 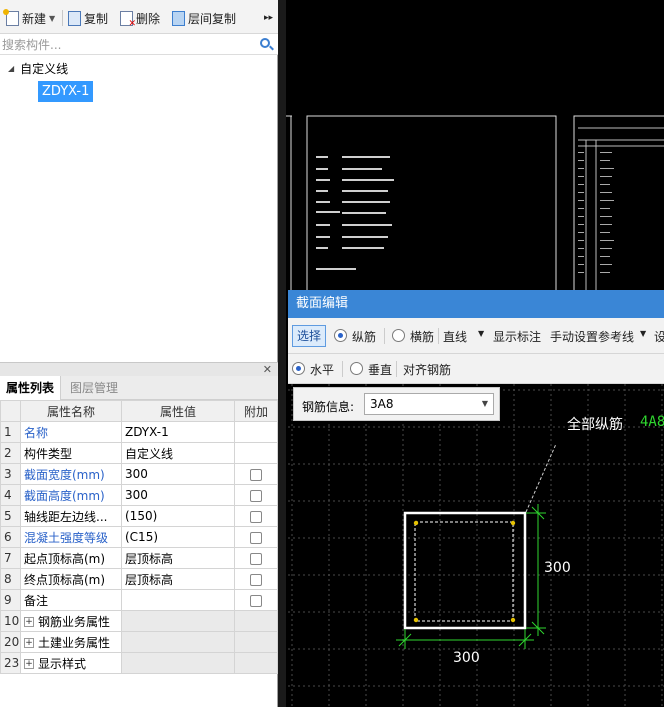 I want to click on line-dropdown: 直线, so click(x=455, y=336).